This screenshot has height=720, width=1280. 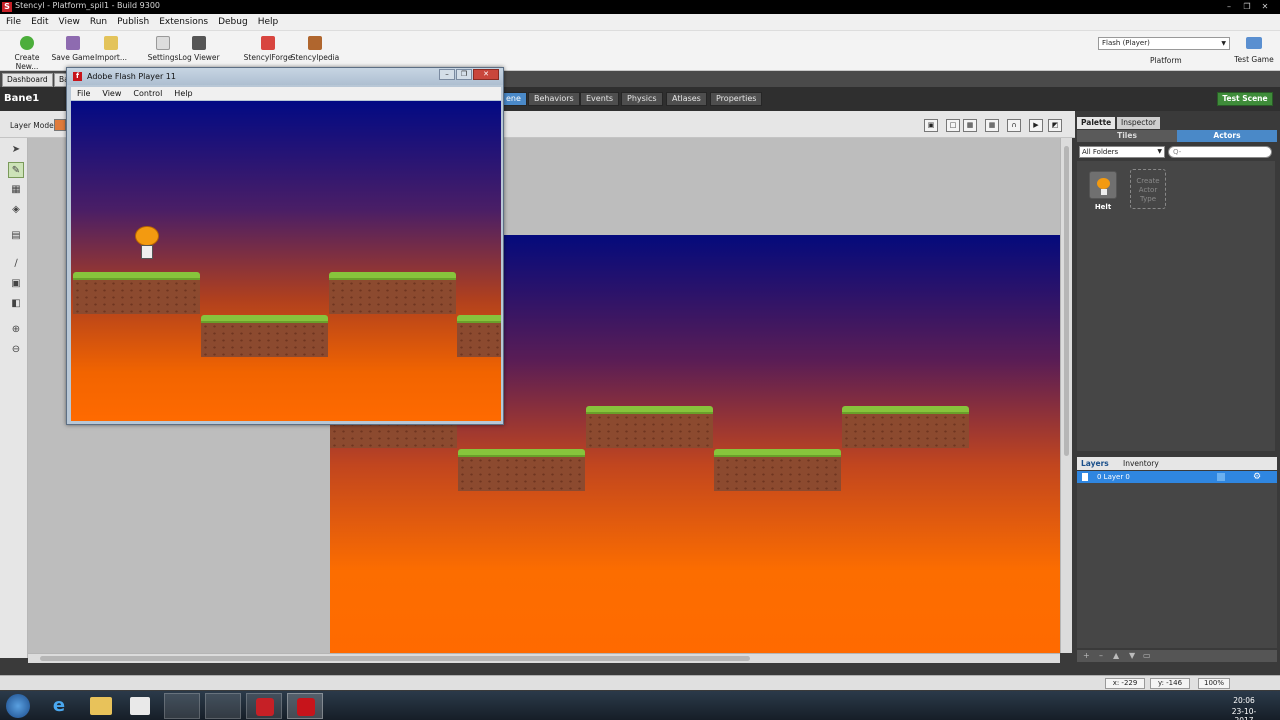 What do you see at coordinates (1148, 189) in the screenshot?
I see `create-actor-type-button: Create Actor Type` at bounding box center [1148, 189].